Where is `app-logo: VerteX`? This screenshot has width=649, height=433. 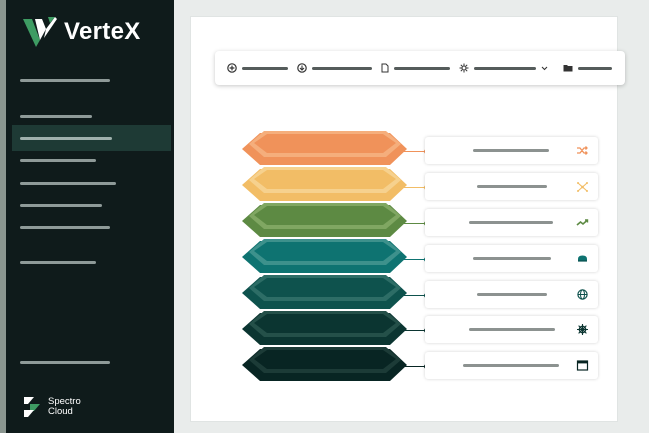 app-logo: VerteX is located at coordinates (81, 32).